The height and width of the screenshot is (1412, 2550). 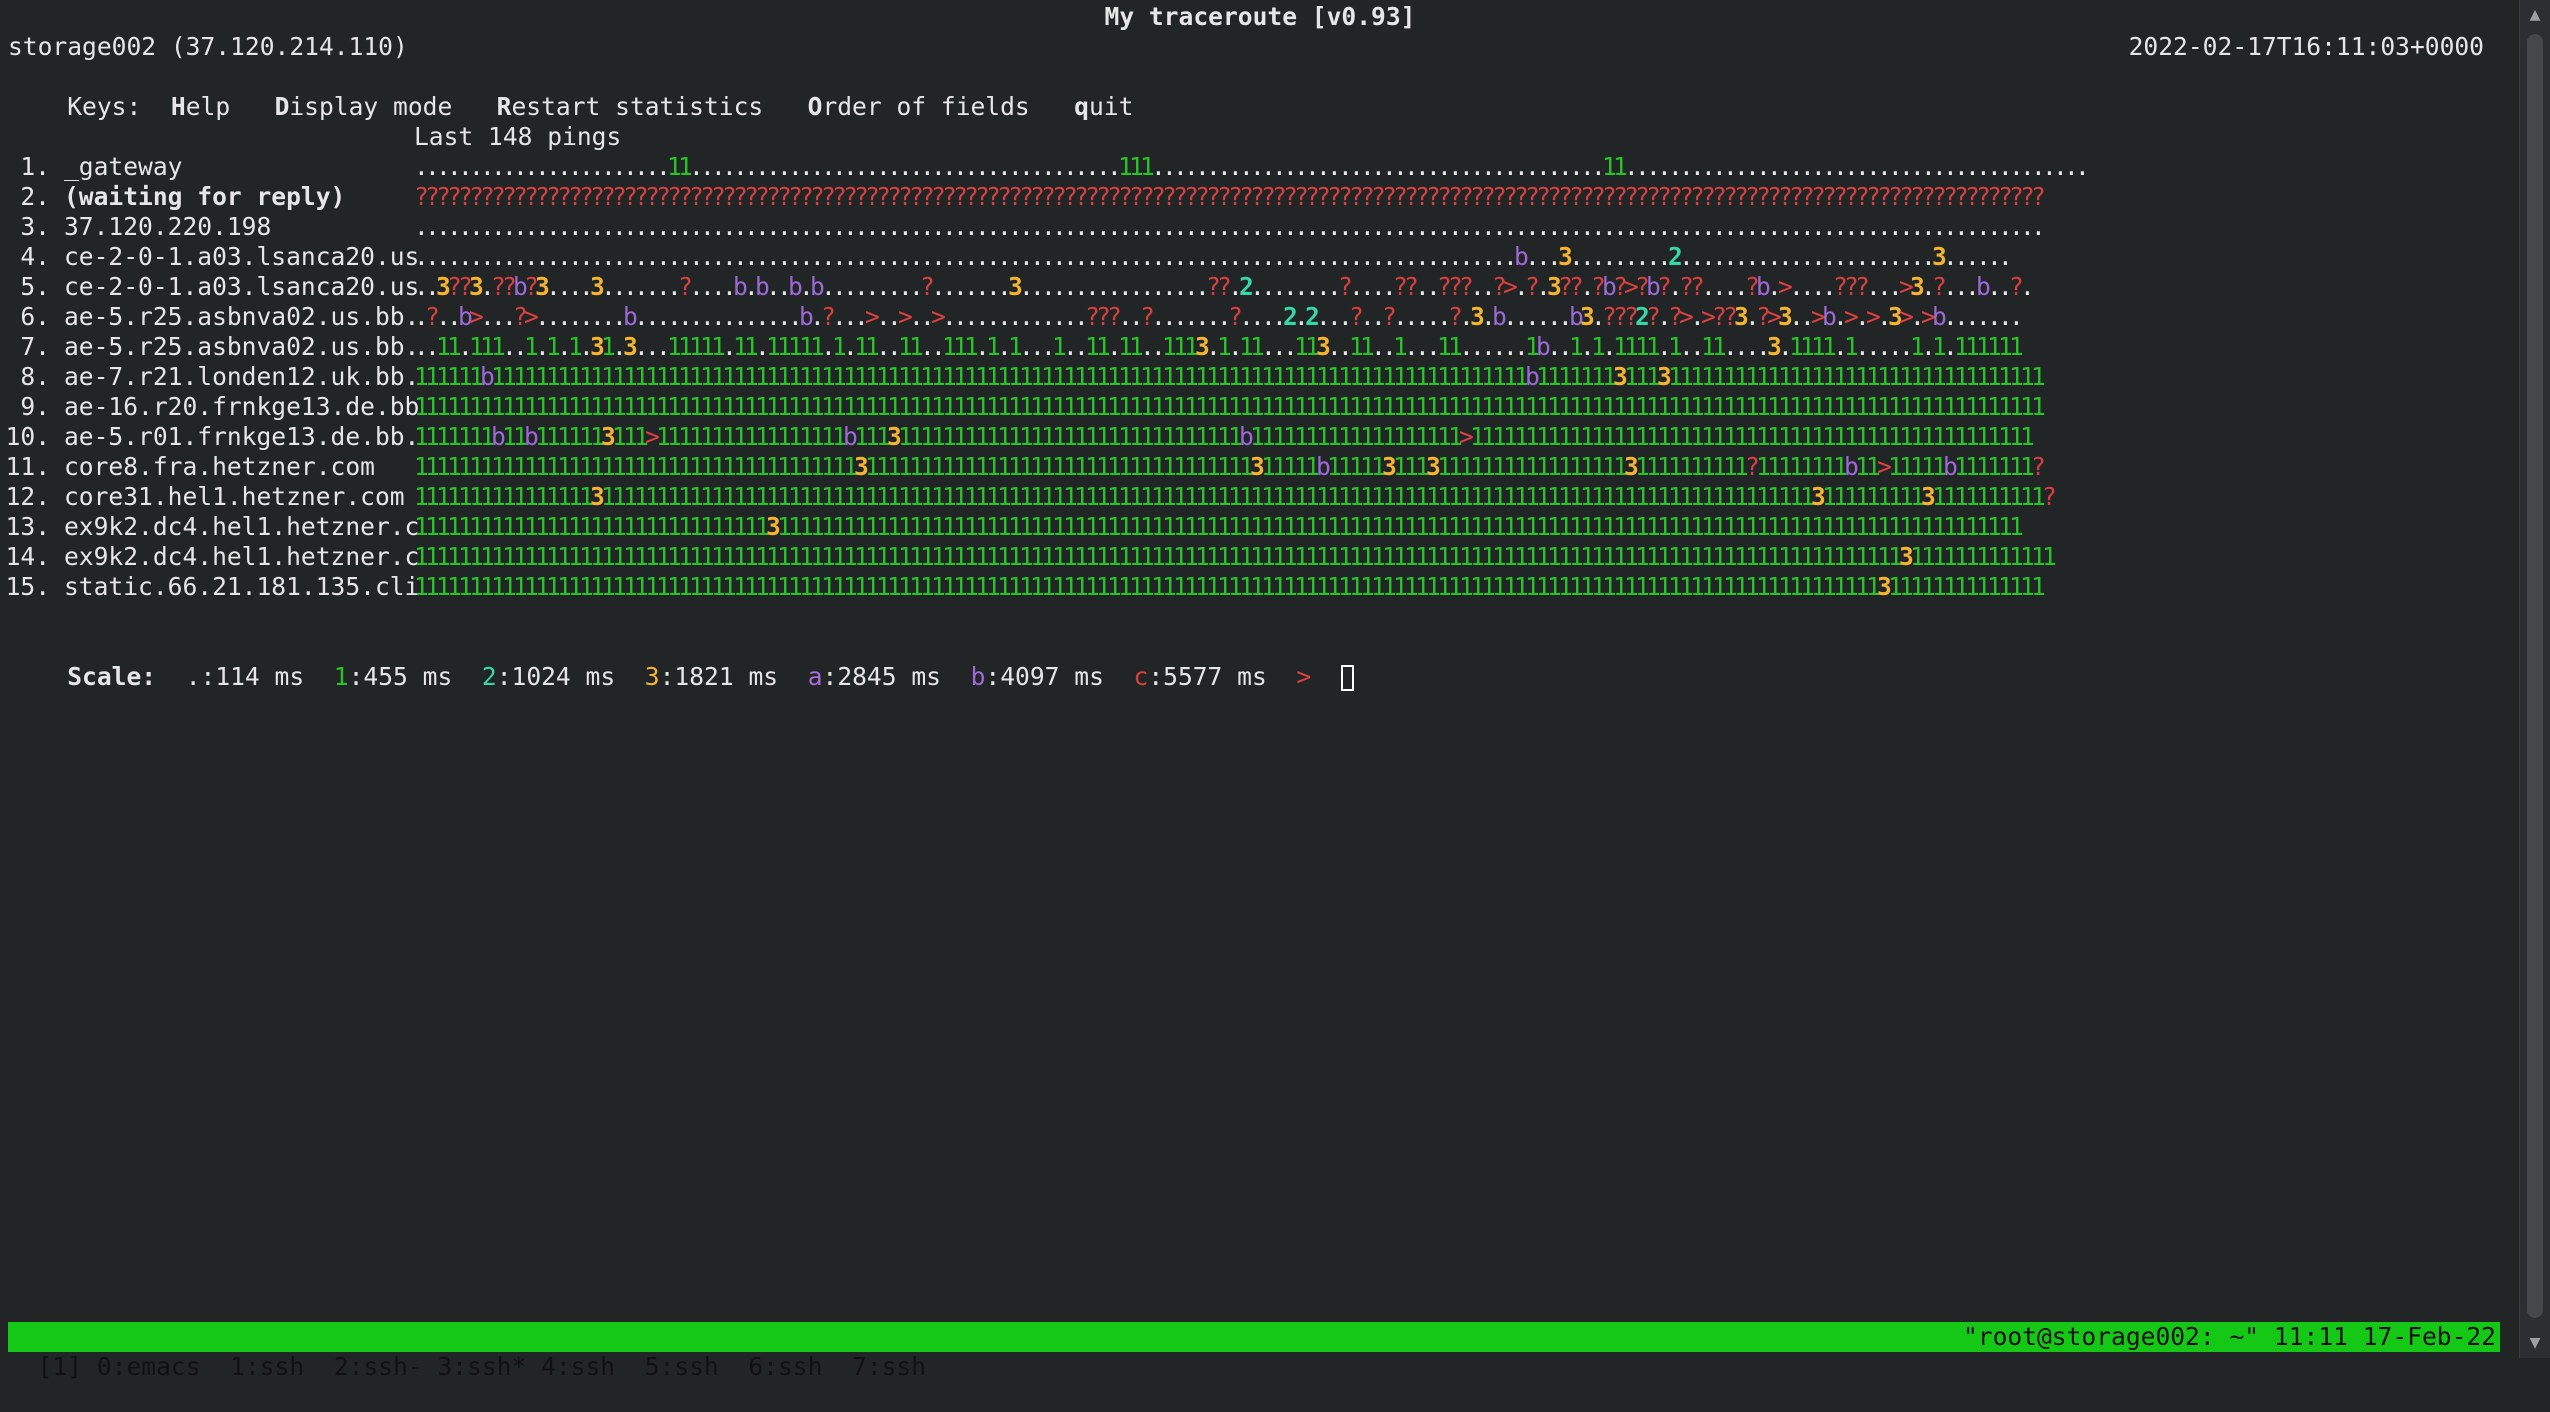 I want to click on scale-symbol: >, so click(x=1304, y=676).